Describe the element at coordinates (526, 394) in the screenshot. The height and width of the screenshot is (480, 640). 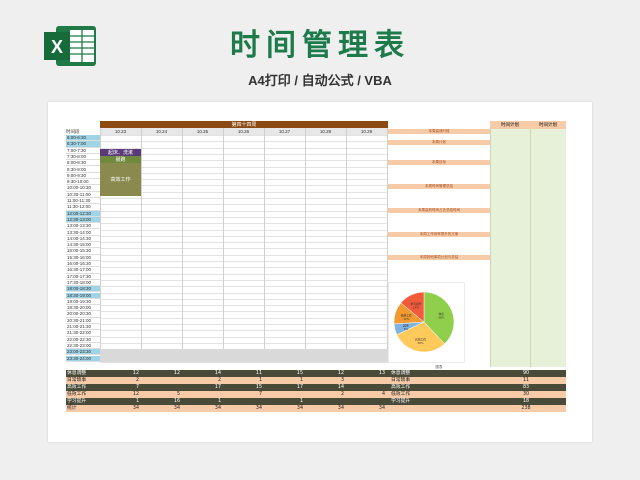
I see `summary-total: 30` at that location.